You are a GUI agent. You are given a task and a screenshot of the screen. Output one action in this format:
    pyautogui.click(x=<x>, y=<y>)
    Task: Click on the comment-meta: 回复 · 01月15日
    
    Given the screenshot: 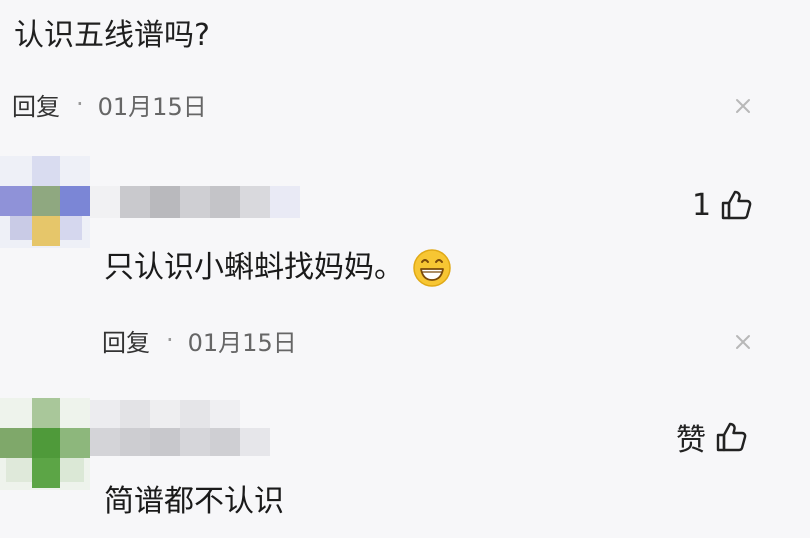 What is the action you would take?
    pyautogui.click(x=199, y=340)
    